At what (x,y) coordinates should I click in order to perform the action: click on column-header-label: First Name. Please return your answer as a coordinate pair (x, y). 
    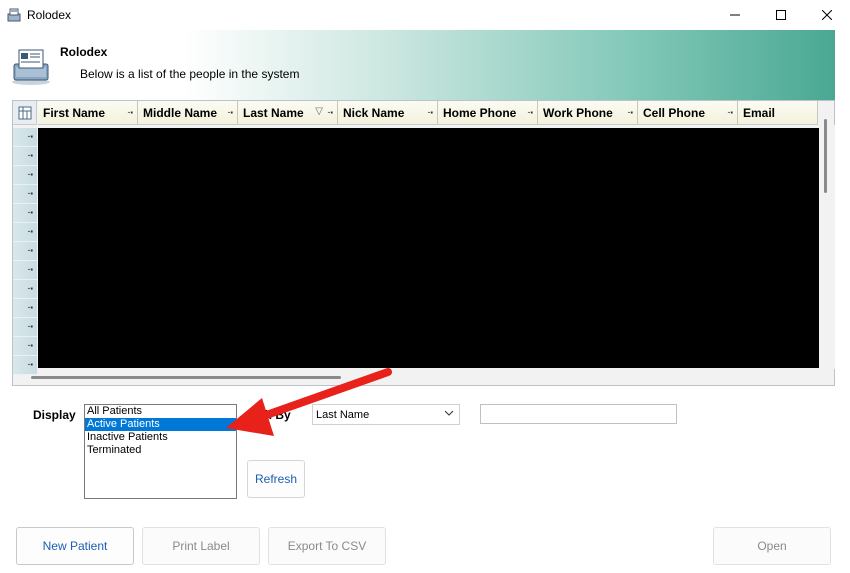
    Looking at the image, I should click on (74, 113).